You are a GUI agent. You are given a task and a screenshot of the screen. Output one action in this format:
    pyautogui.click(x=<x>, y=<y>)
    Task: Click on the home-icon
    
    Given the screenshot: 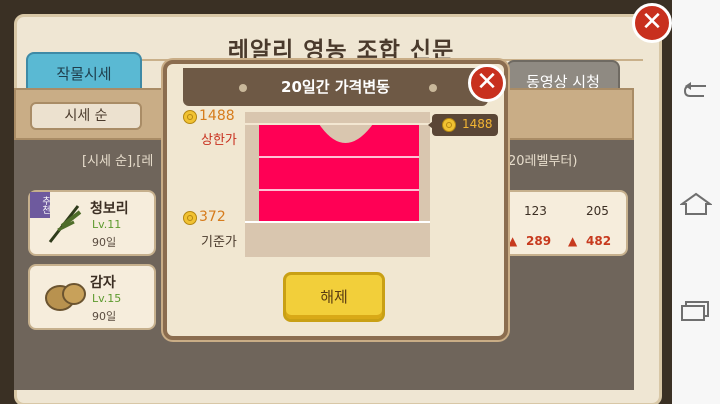 What is the action you would take?
    pyautogui.click(x=696, y=204)
    